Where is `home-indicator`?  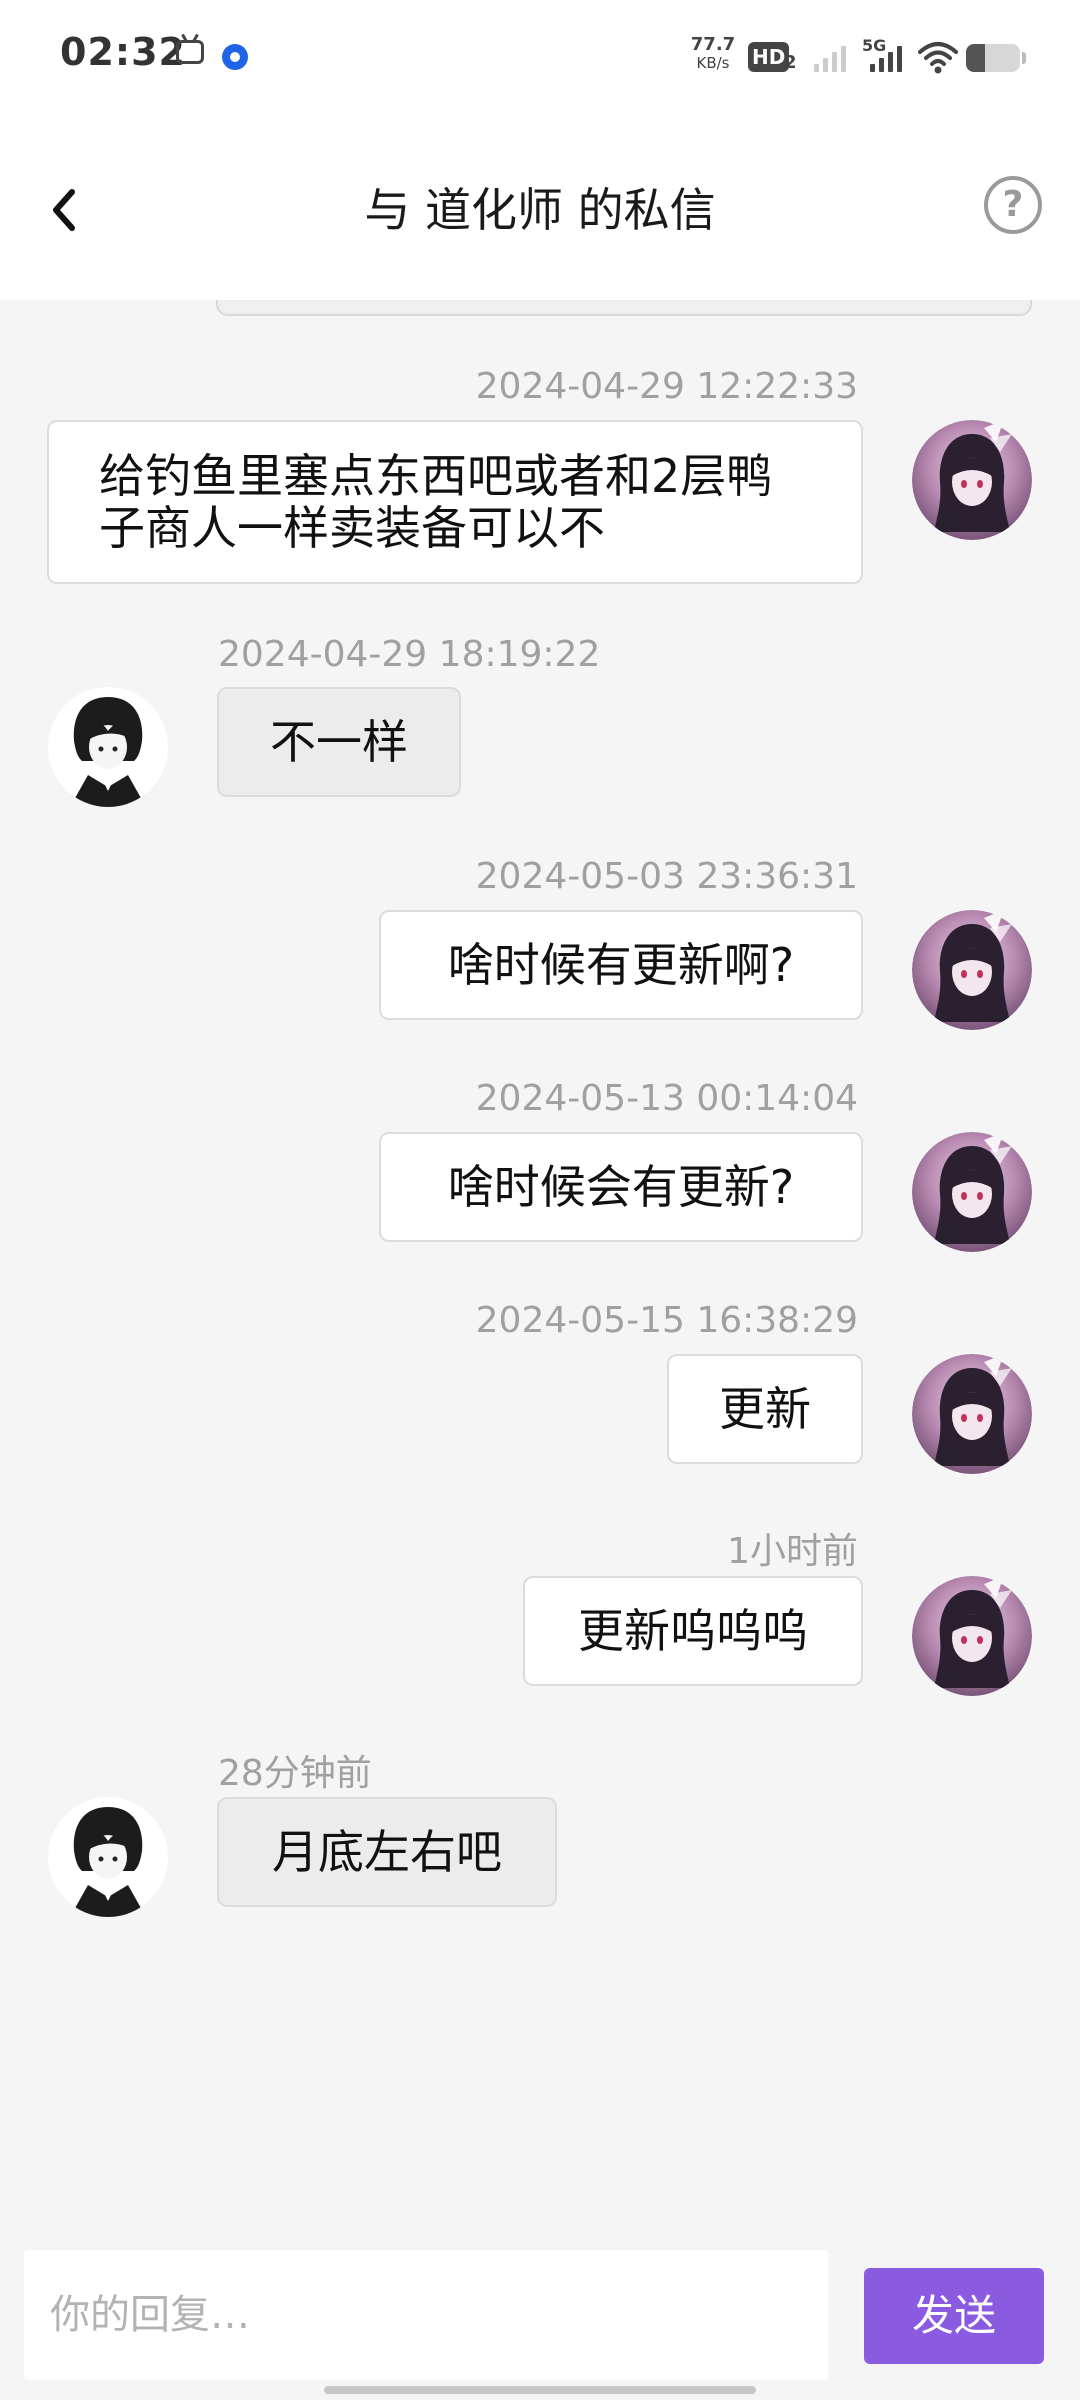 home-indicator is located at coordinates (540, 2390).